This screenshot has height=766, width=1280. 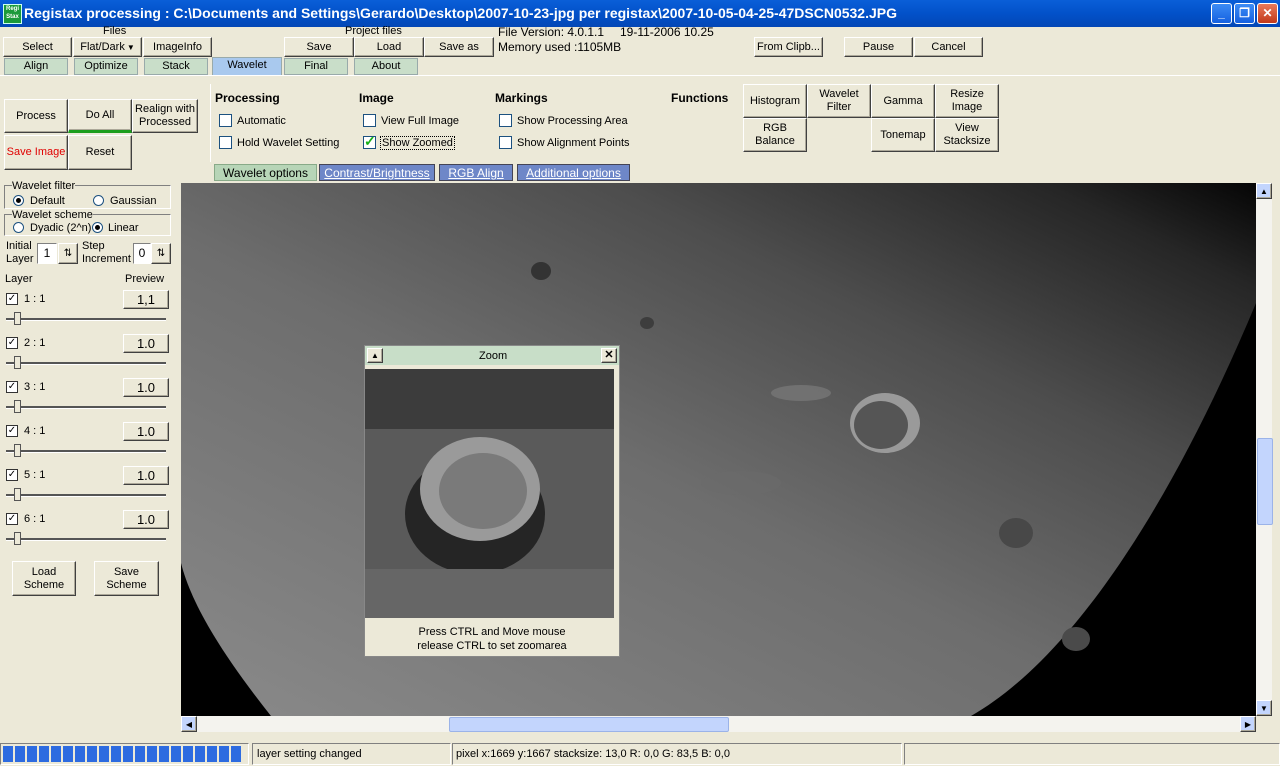 I want to click on subtab-additional-options: Additional options, so click(x=573, y=172).